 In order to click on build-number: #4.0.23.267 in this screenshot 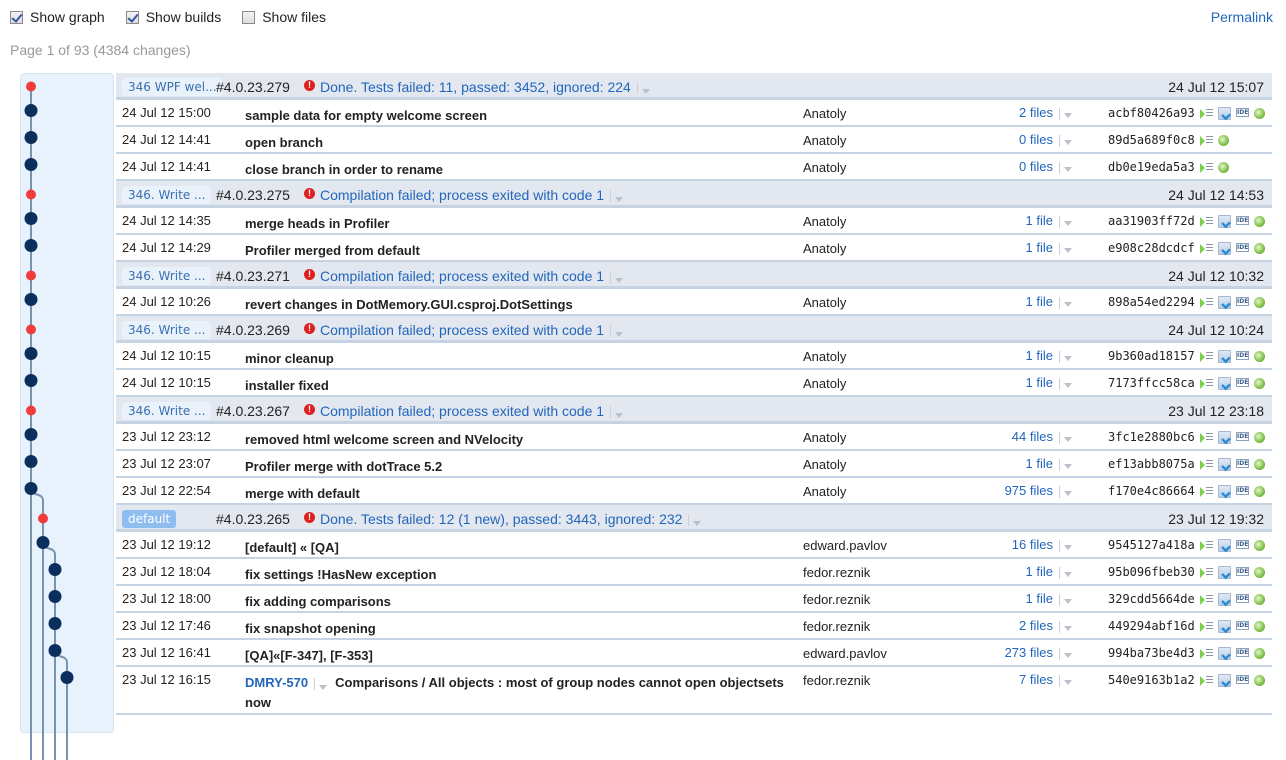, I will do `click(253, 411)`.